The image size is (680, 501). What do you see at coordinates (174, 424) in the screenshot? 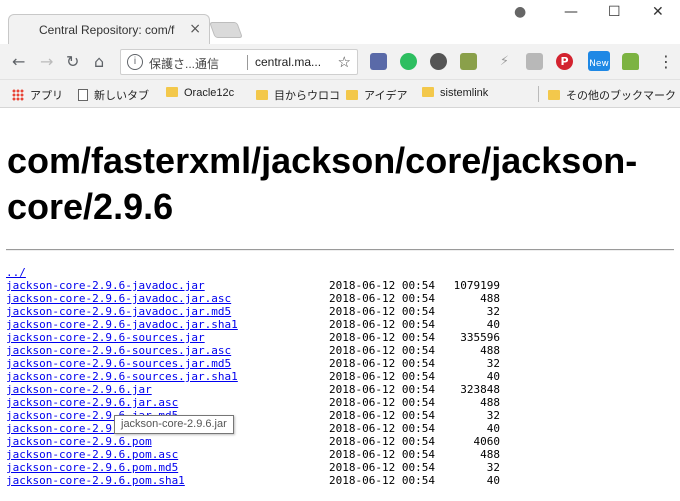
I see `link-tooltip: jackson-core-2.9.6.jar` at bounding box center [174, 424].